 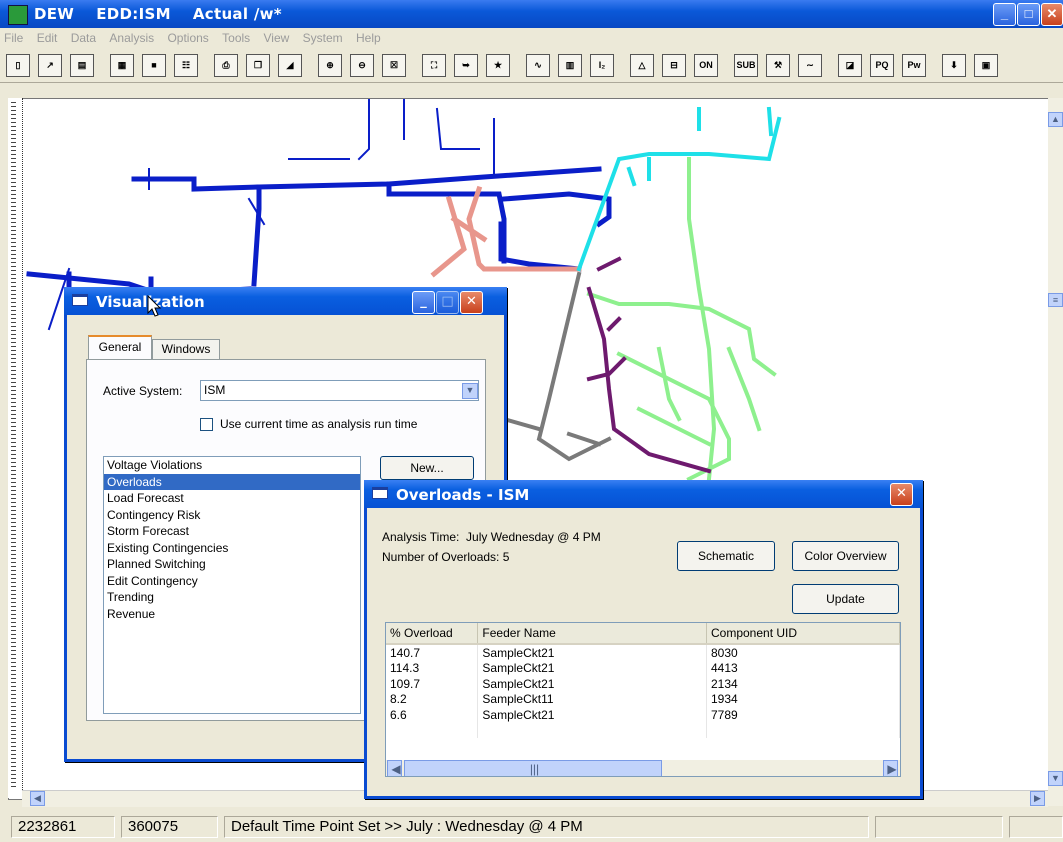 What do you see at coordinates (810, 65) in the screenshot?
I see `wave-icon: ∼` at bounding box center [810, 65].